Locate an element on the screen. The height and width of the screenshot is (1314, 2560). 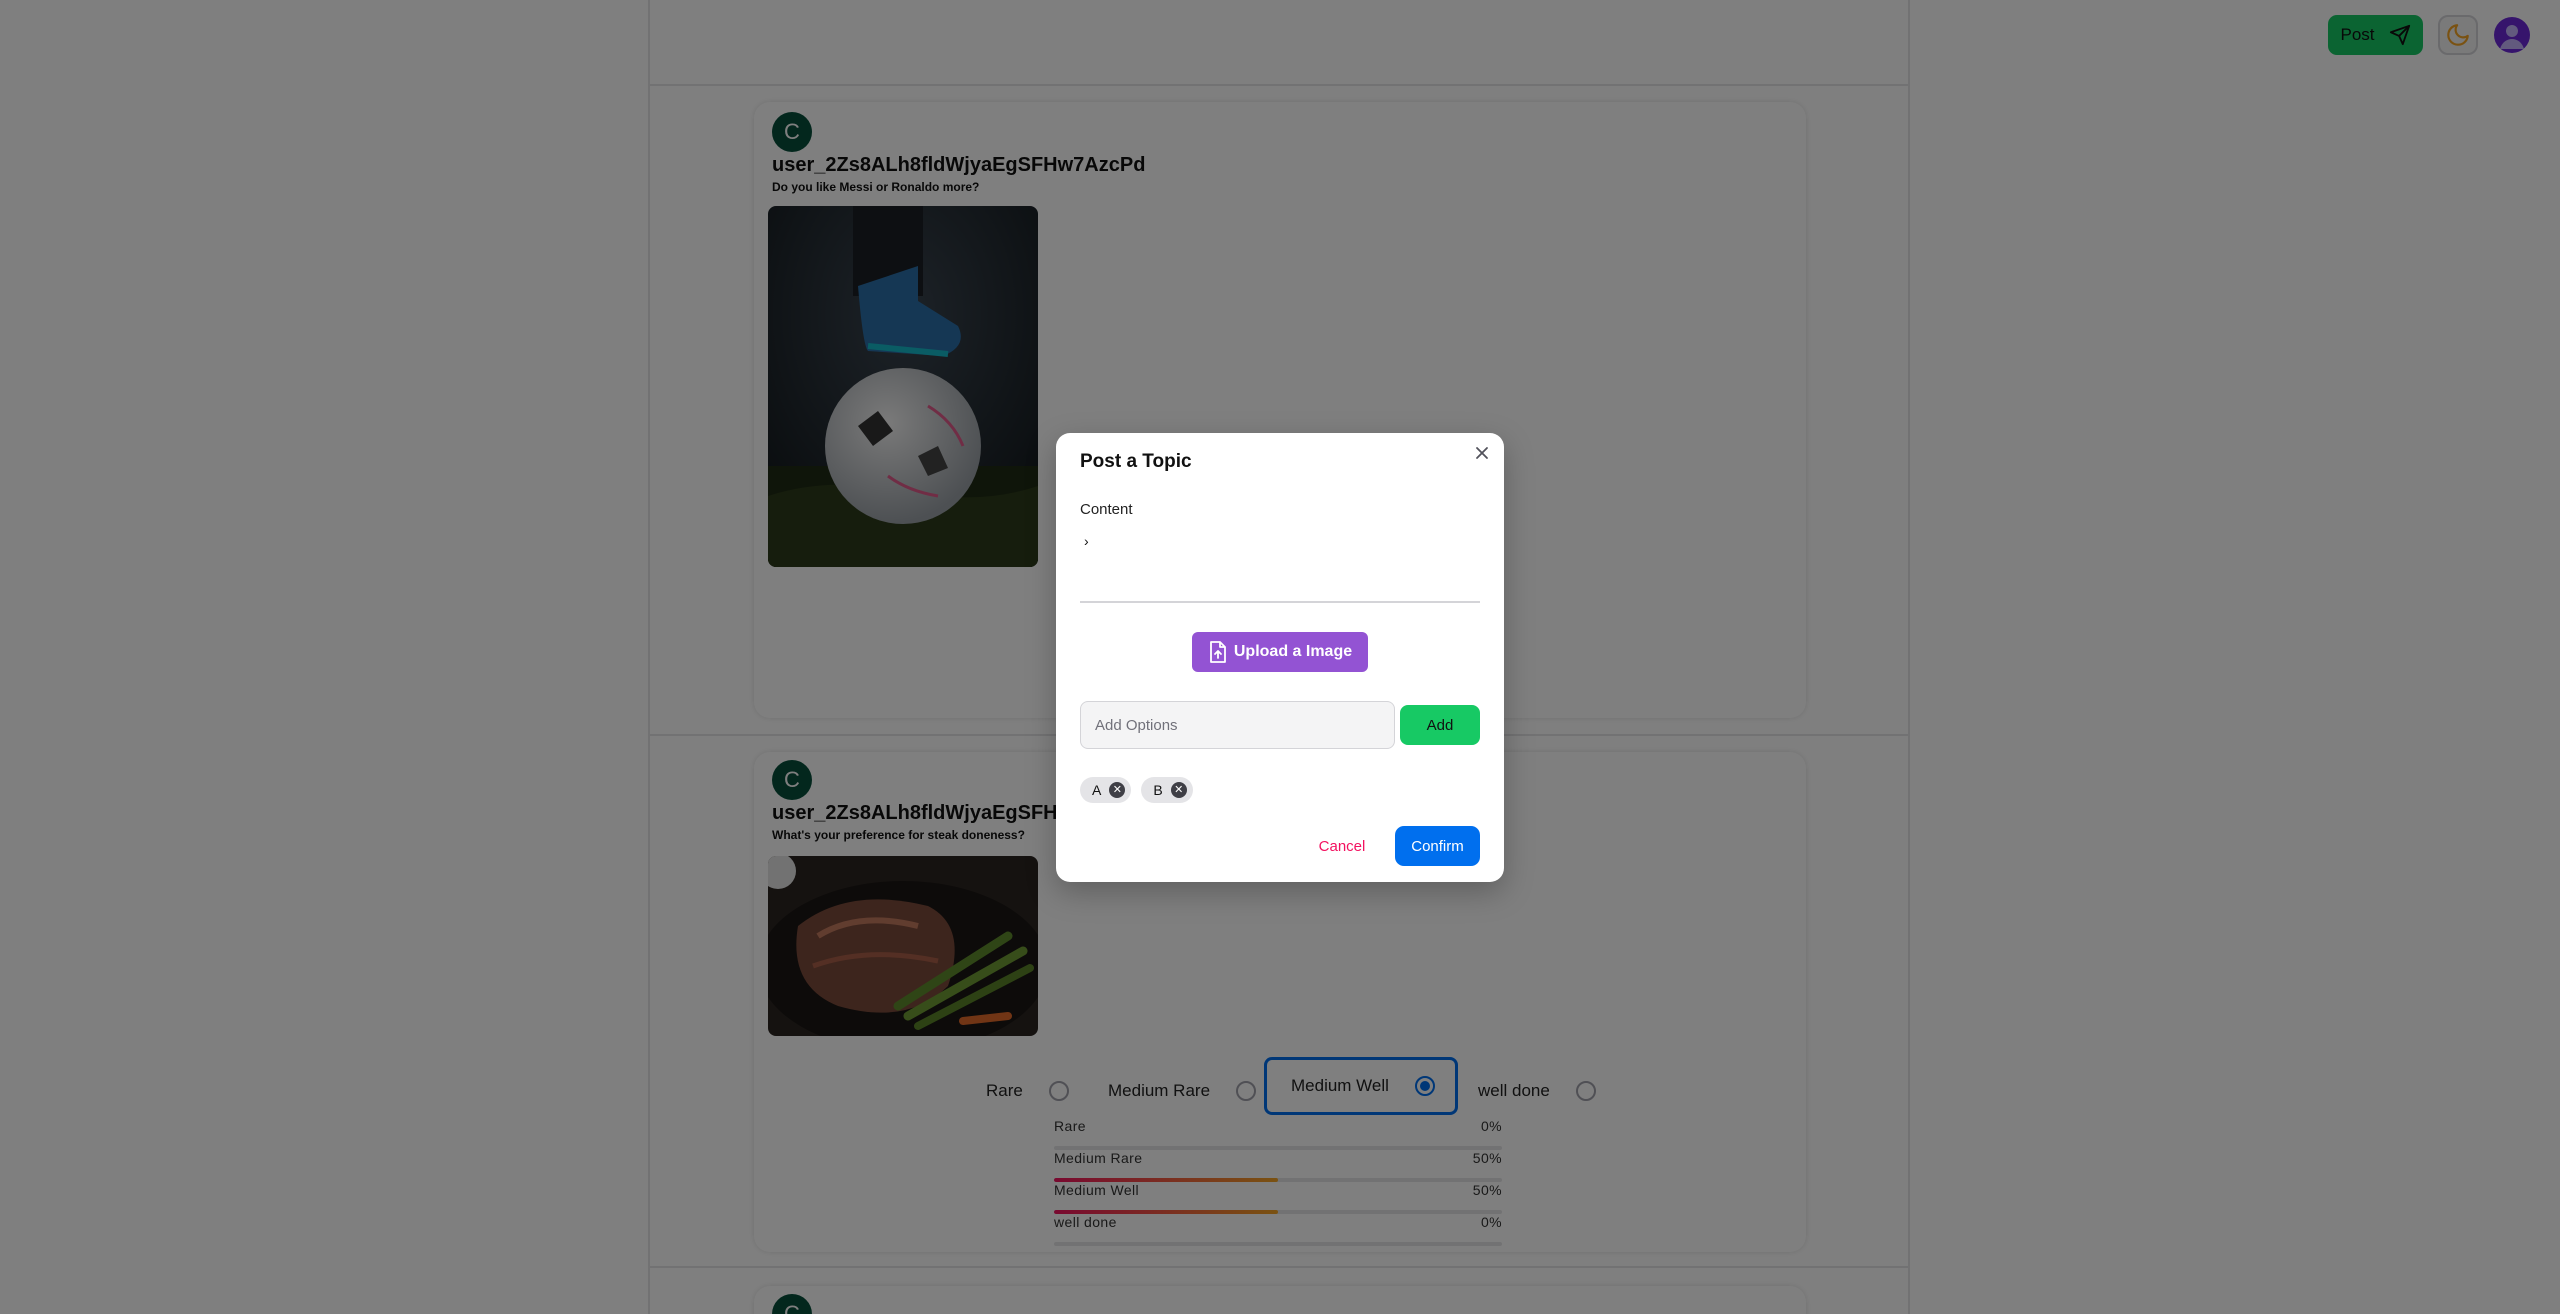
content-label: Content is located at coordinates (1106, 509).